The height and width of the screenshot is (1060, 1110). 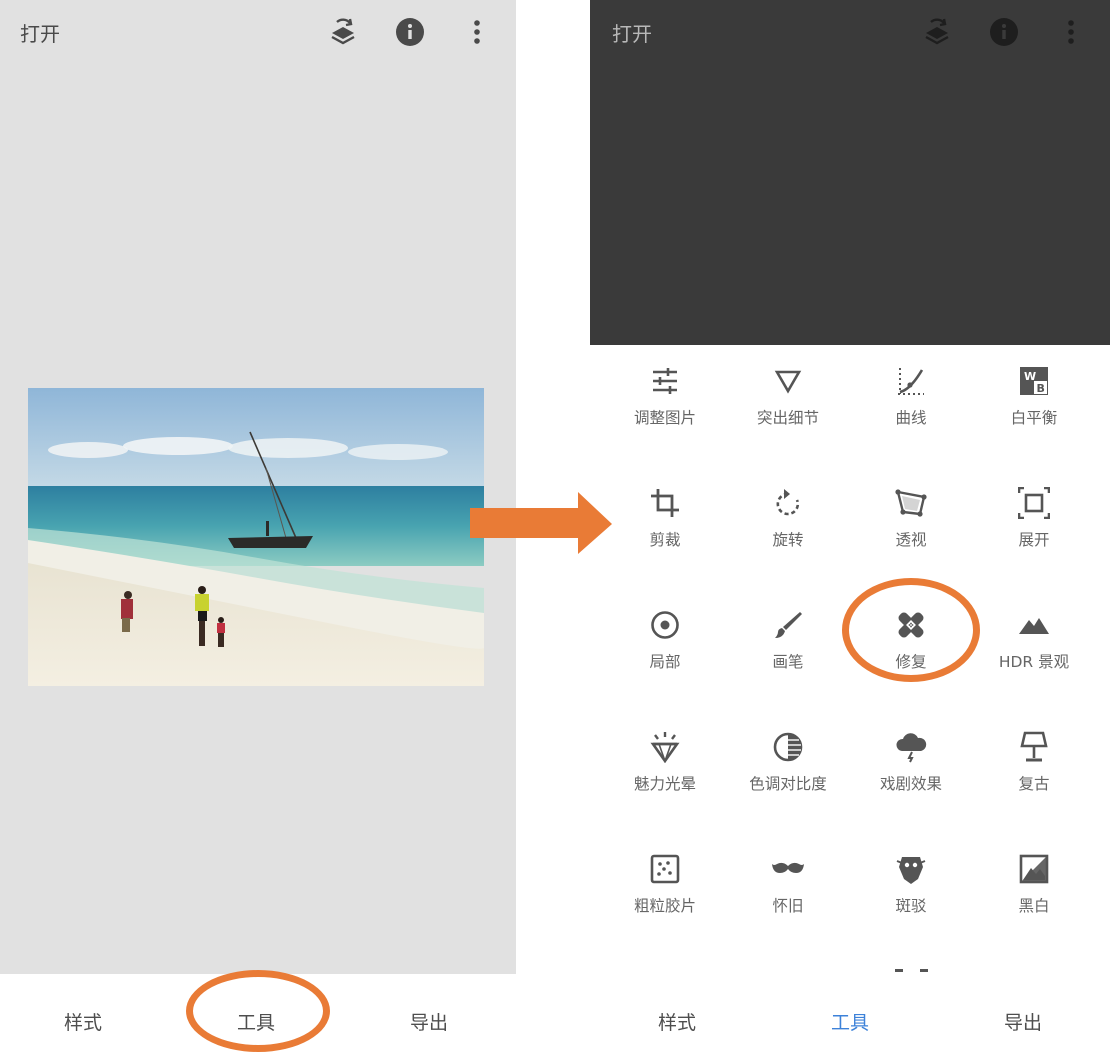 What do you see at coordinates (911, 503) in the screenshot?
I see `perspective-icon` at bounding box center [911, 503].